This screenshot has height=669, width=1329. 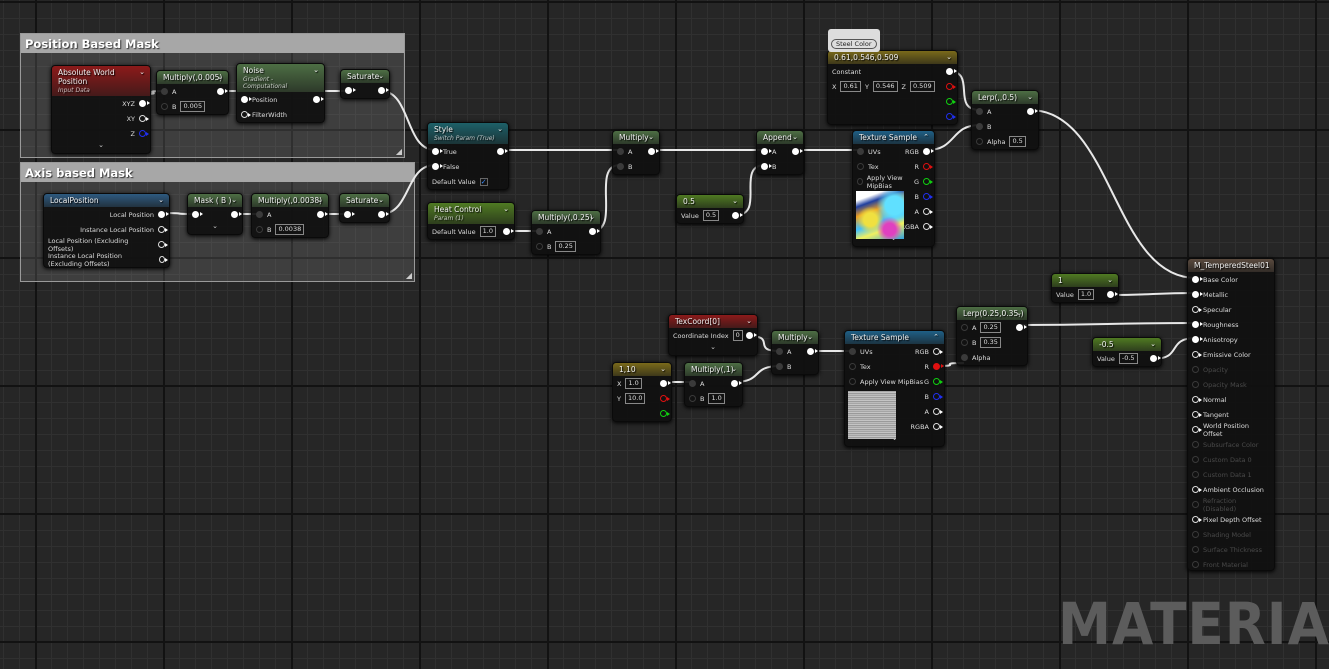 I want to click on node-header: Absolute World Position Input Data ⌄, so click(x=101, y=81).